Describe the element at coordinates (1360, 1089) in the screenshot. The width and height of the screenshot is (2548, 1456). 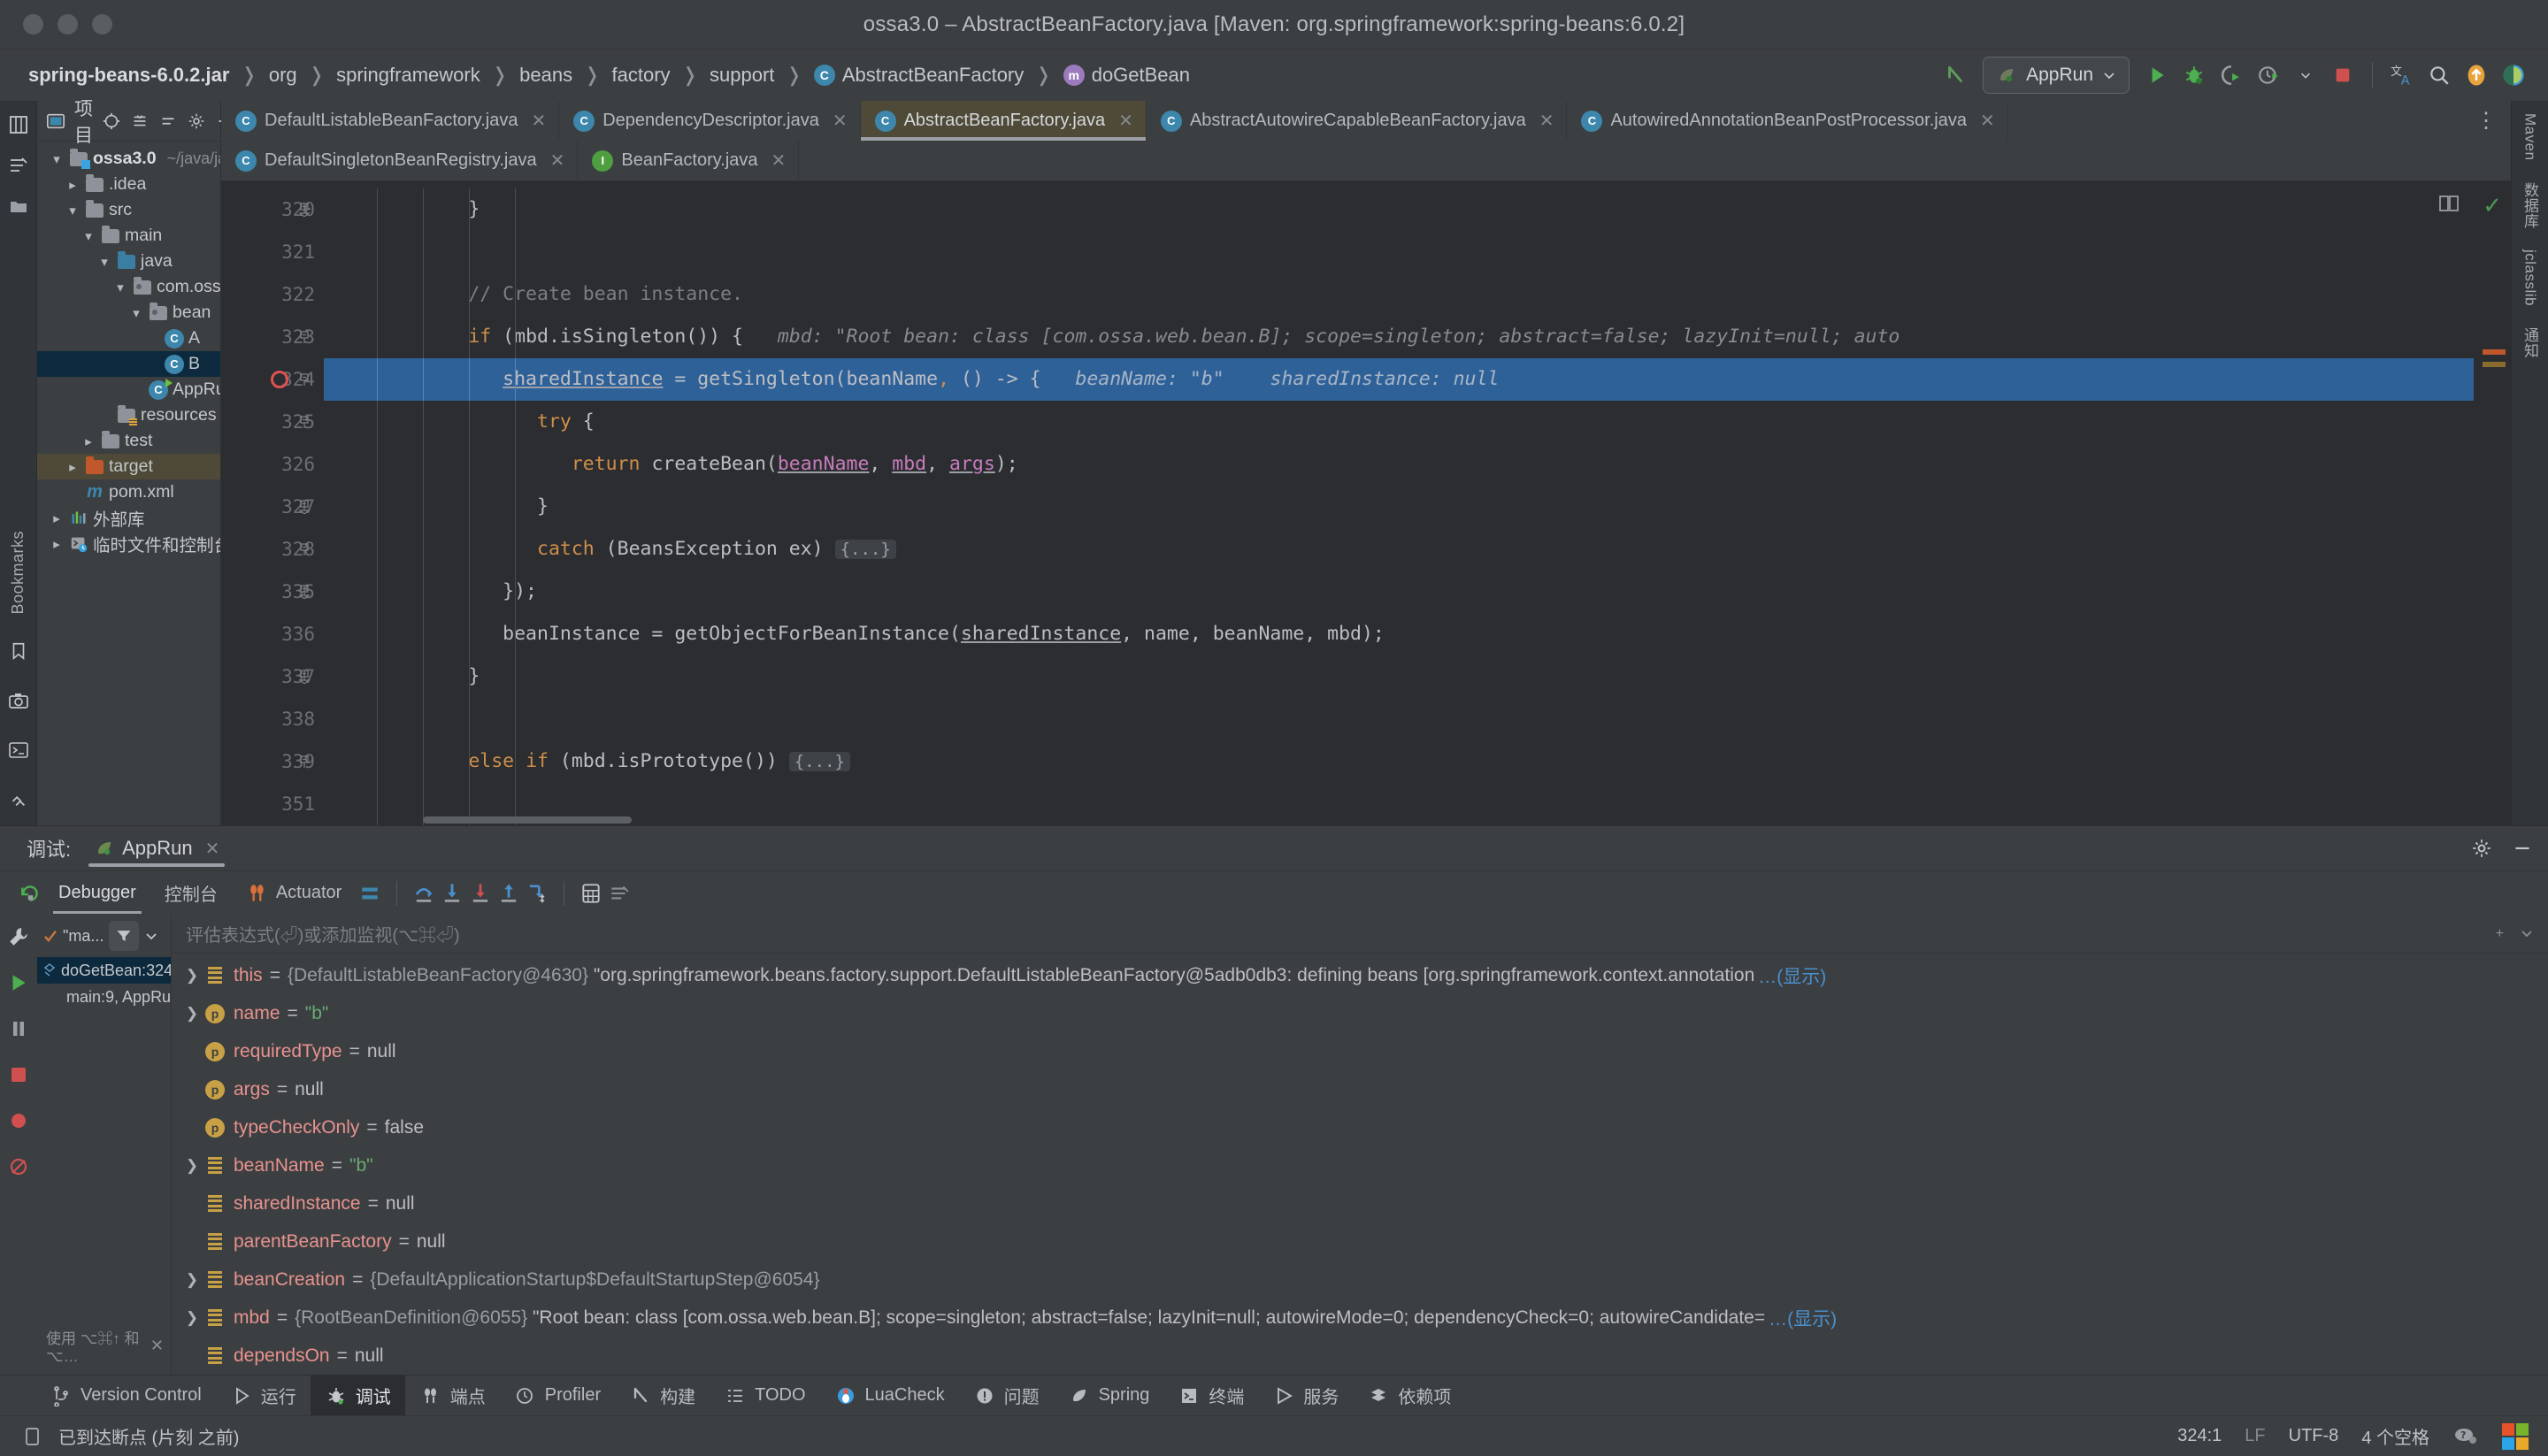
I see `variable-row: p args = null` at that location.